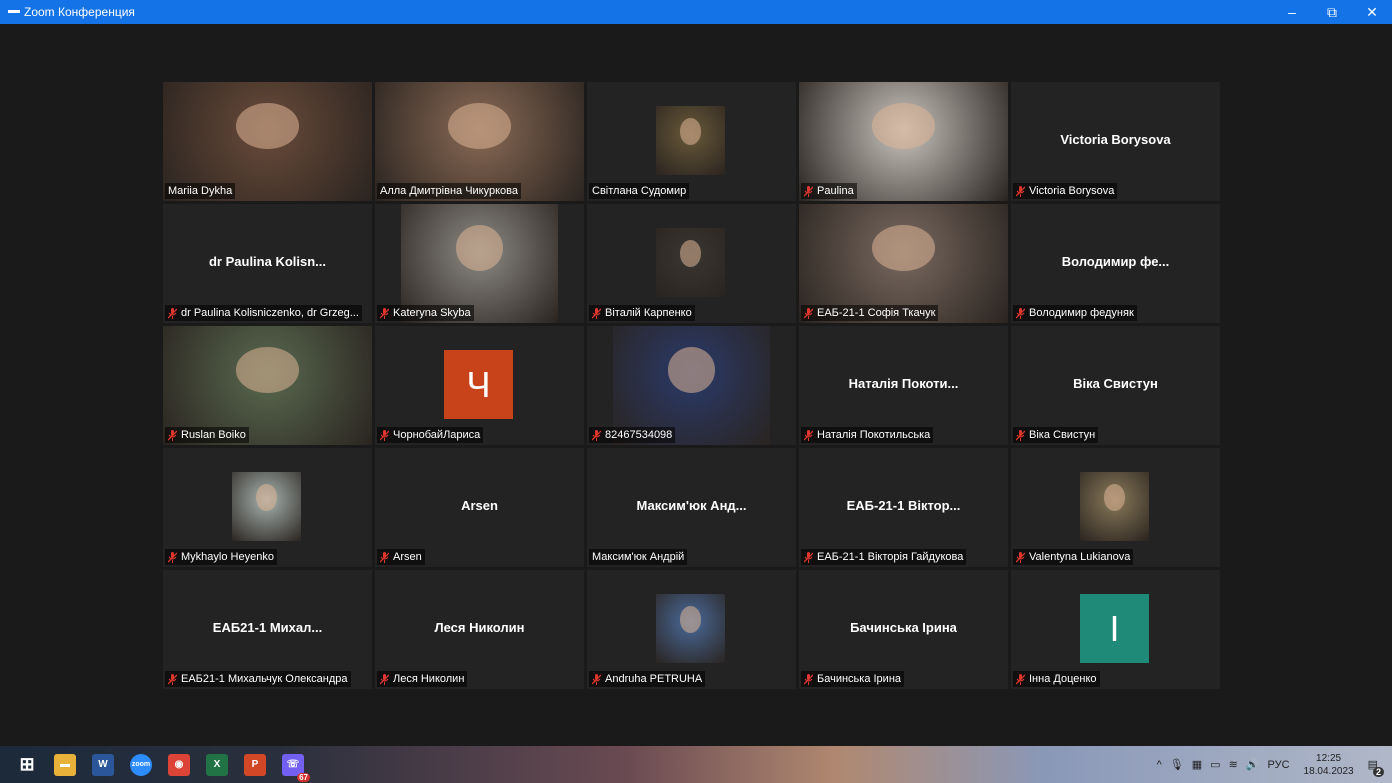  I want to click on microphone-icon: 🎙, so click(1177, 764).